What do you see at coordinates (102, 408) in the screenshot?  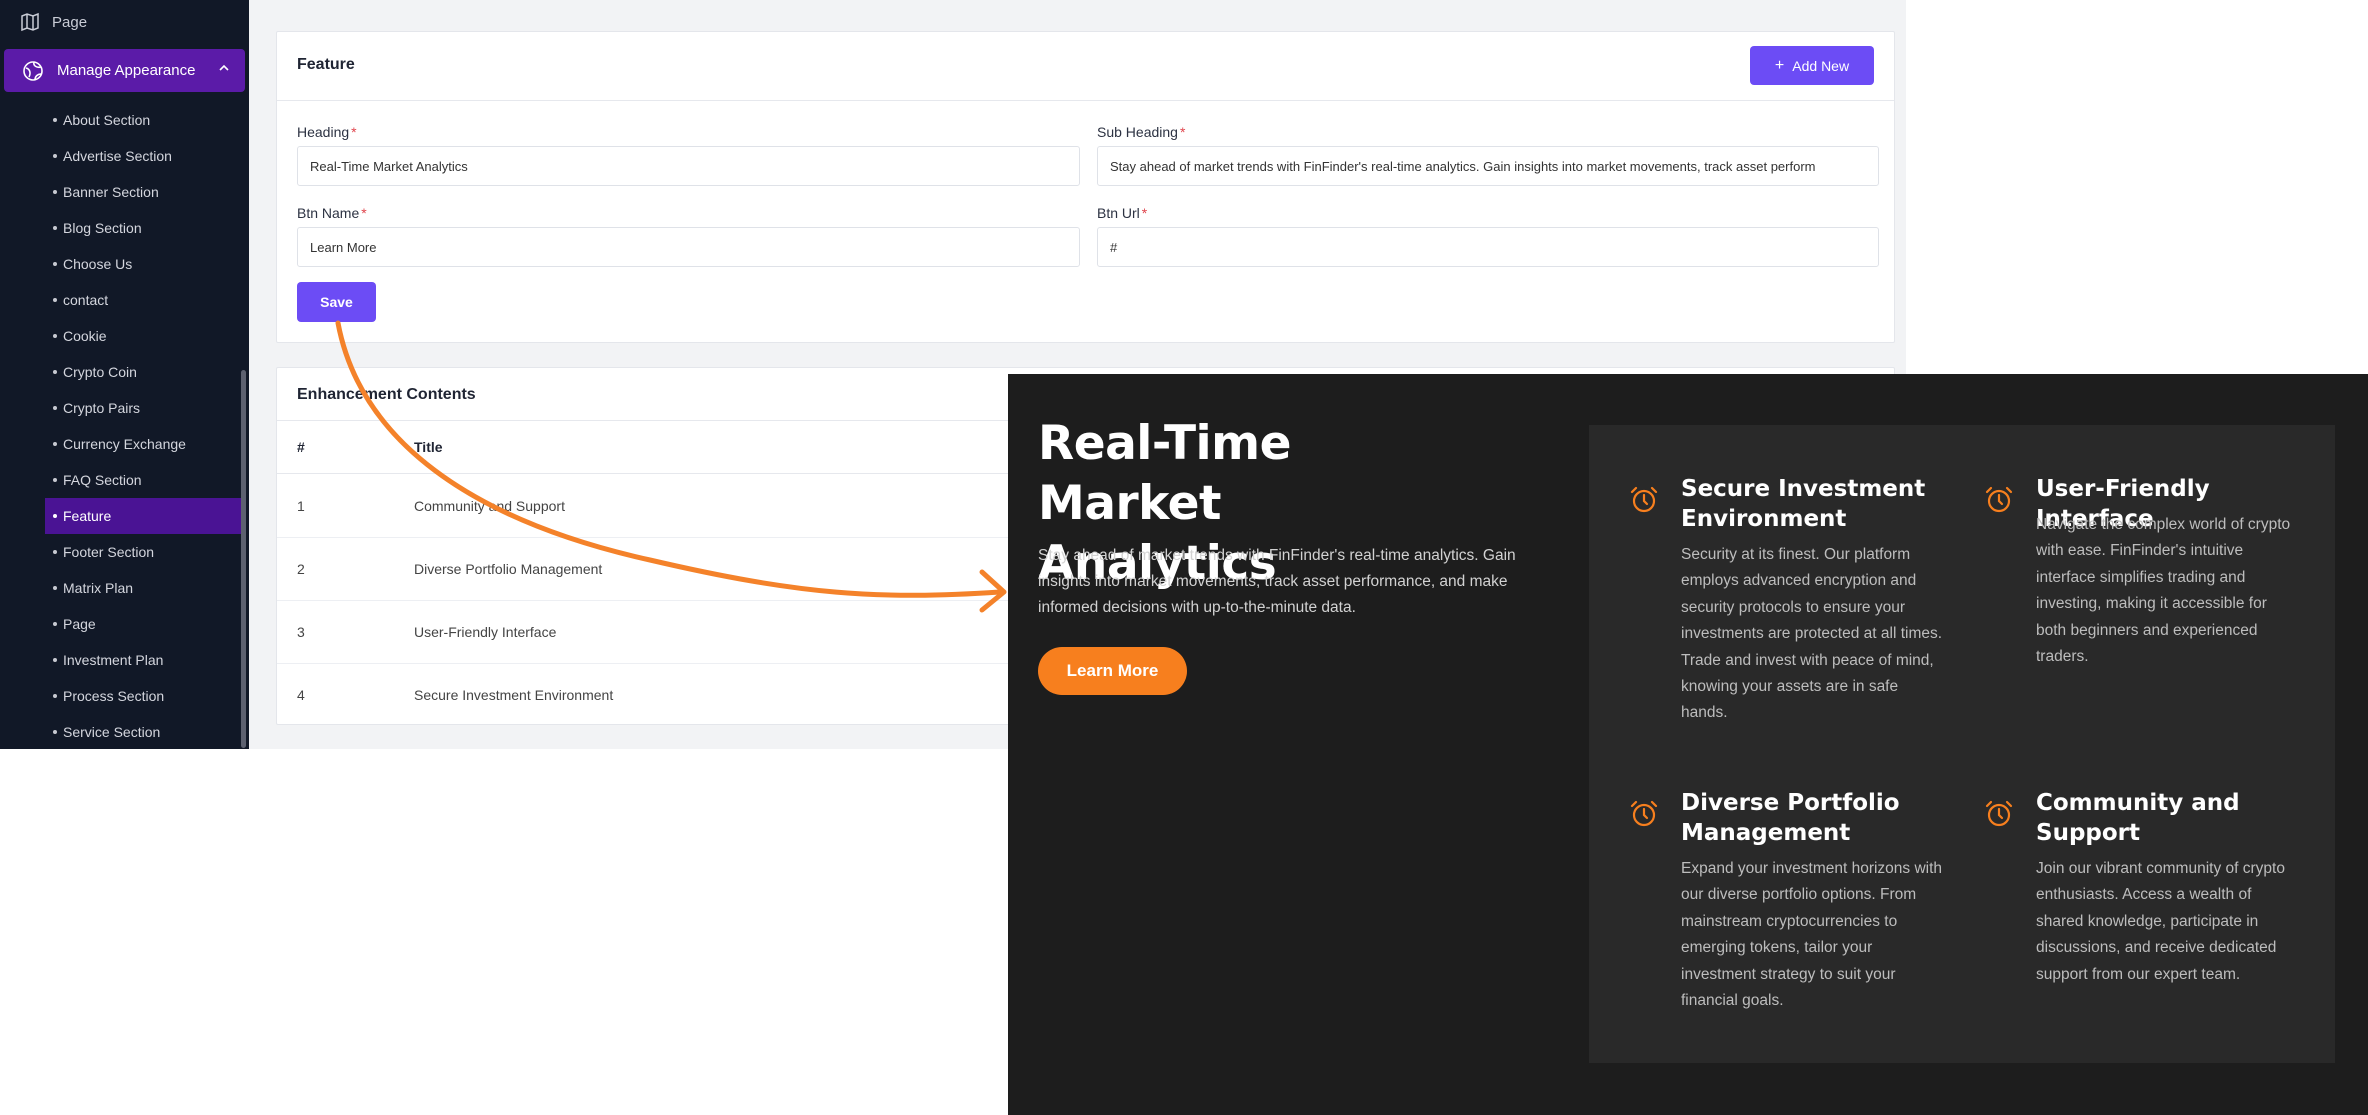 I see `sidebar-item-label: Crypto Pairs` at bounding box center [102, 408].